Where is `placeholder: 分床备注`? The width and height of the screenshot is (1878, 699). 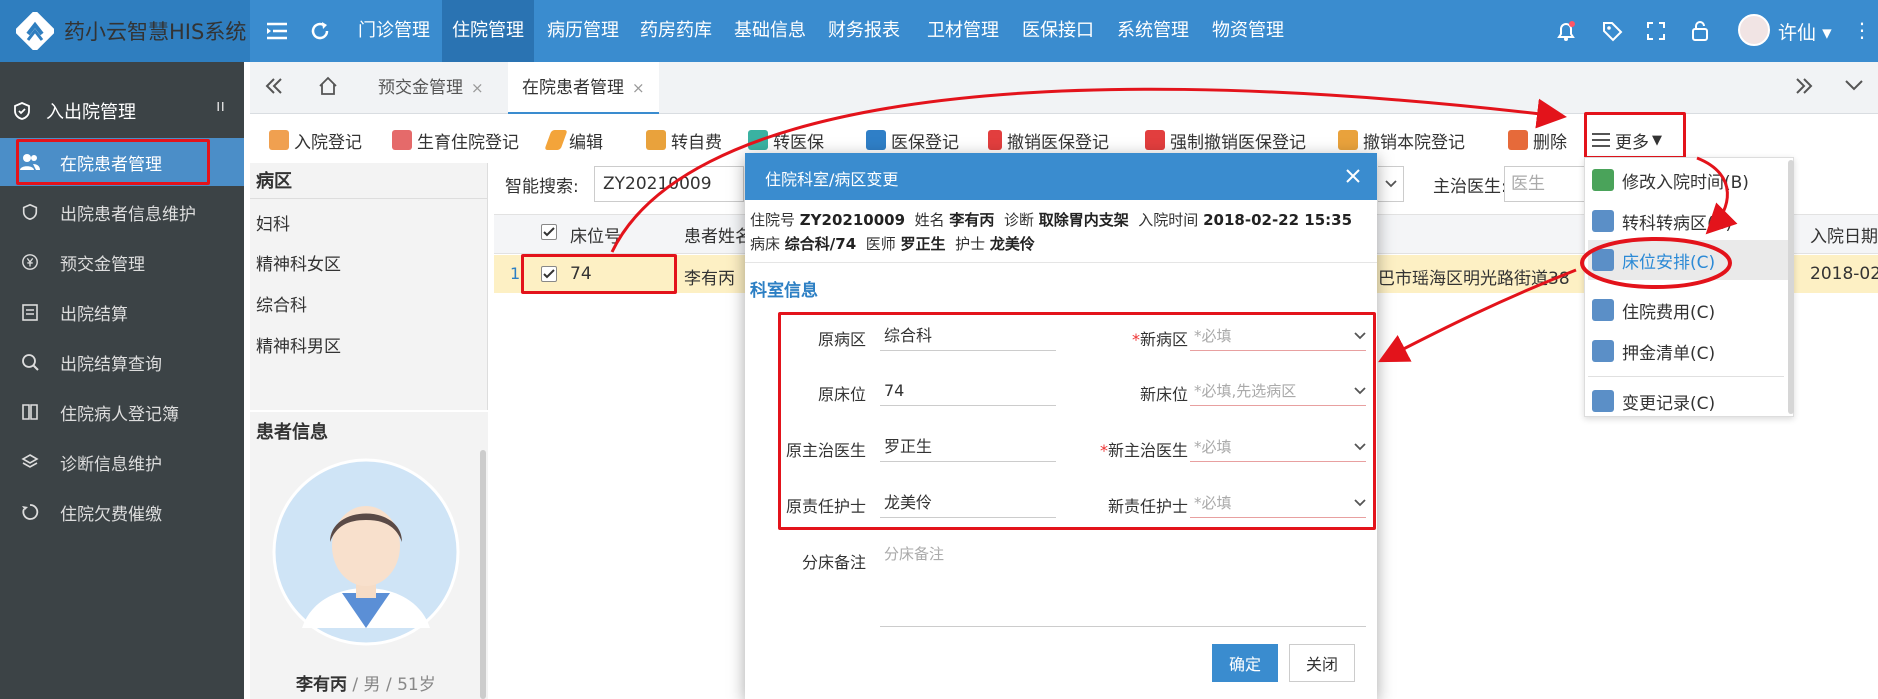 placeholder: 分床备注 is located at coordinates (914, 554).